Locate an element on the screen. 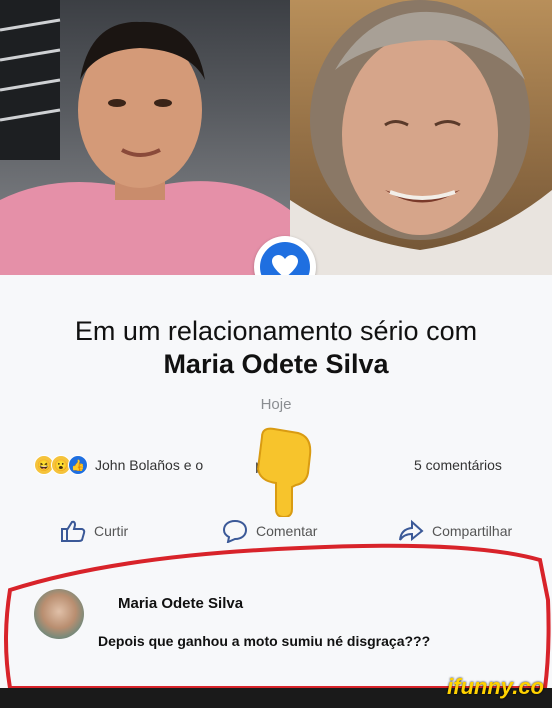 The height and width of the screenshot is (708, 552). reactions-text: John Bolaños e o is located at coordinates (149, 465).